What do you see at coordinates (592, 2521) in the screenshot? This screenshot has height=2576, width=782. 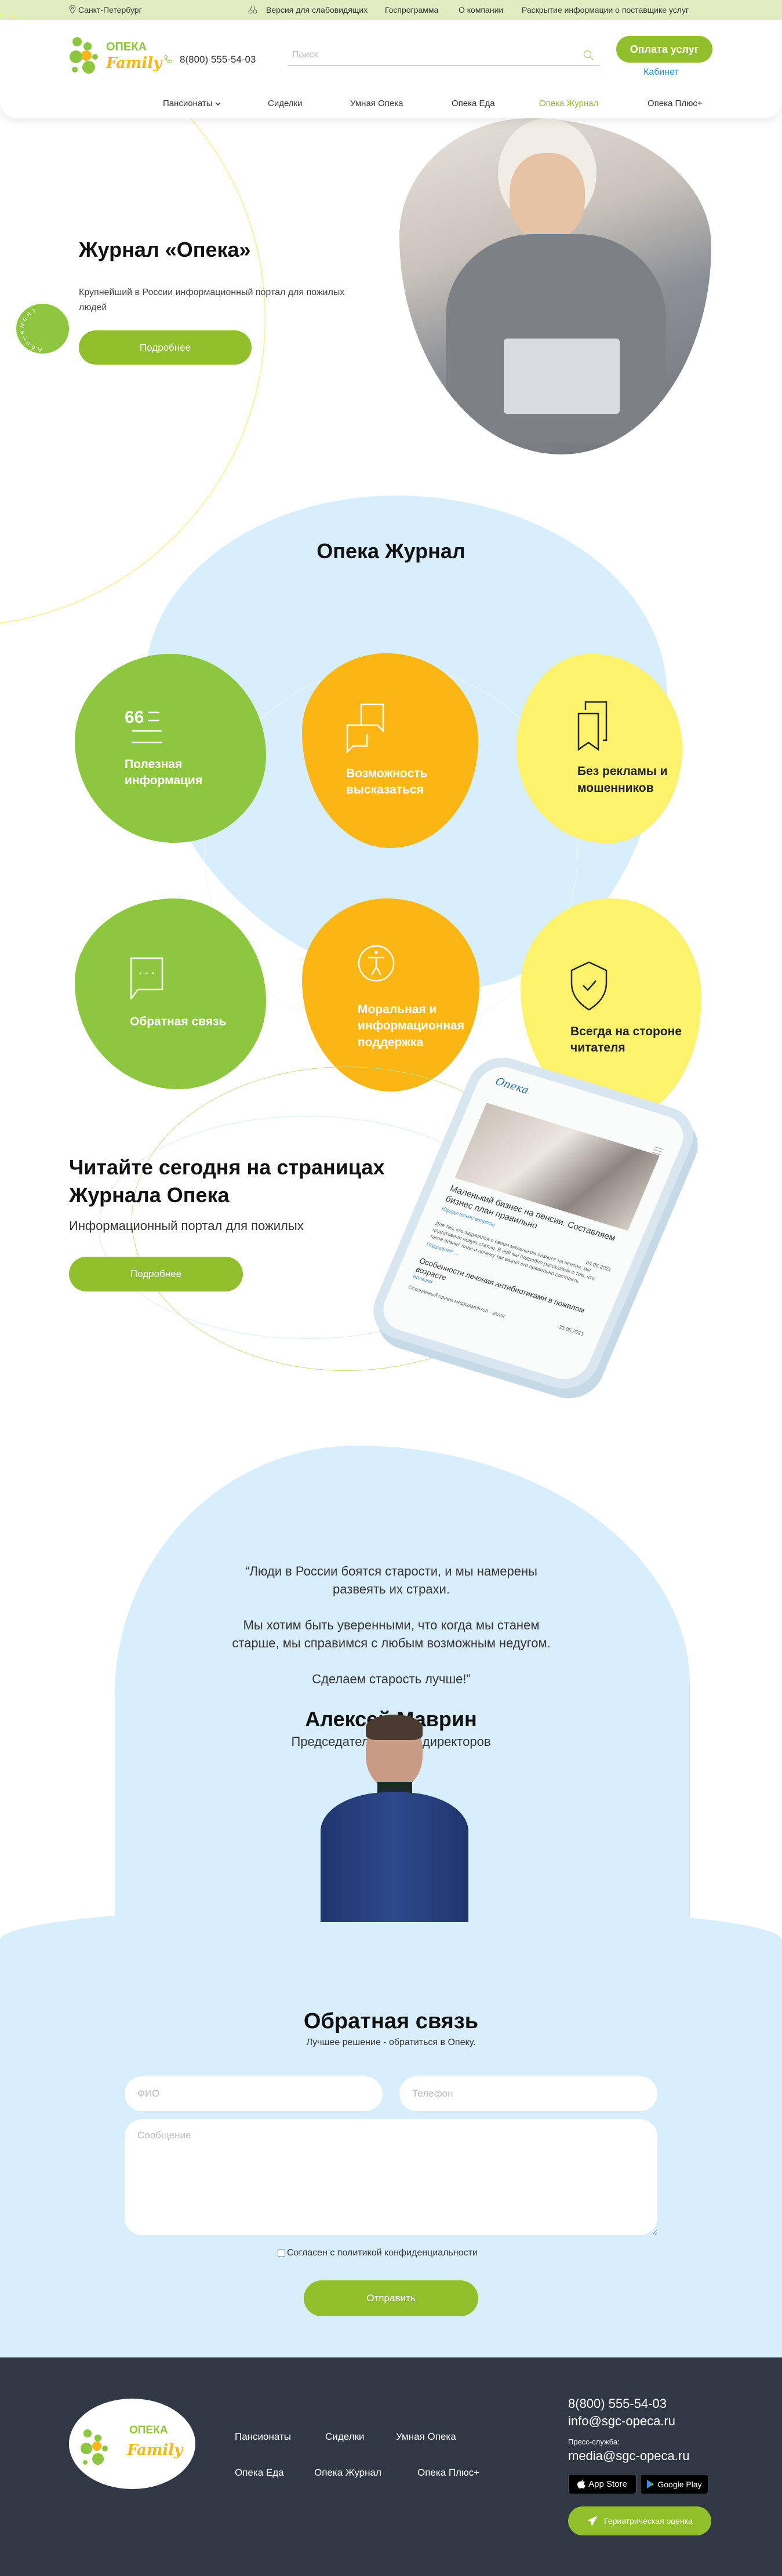 I see `paper-plane-icon` at bounding box center [592, 2521].